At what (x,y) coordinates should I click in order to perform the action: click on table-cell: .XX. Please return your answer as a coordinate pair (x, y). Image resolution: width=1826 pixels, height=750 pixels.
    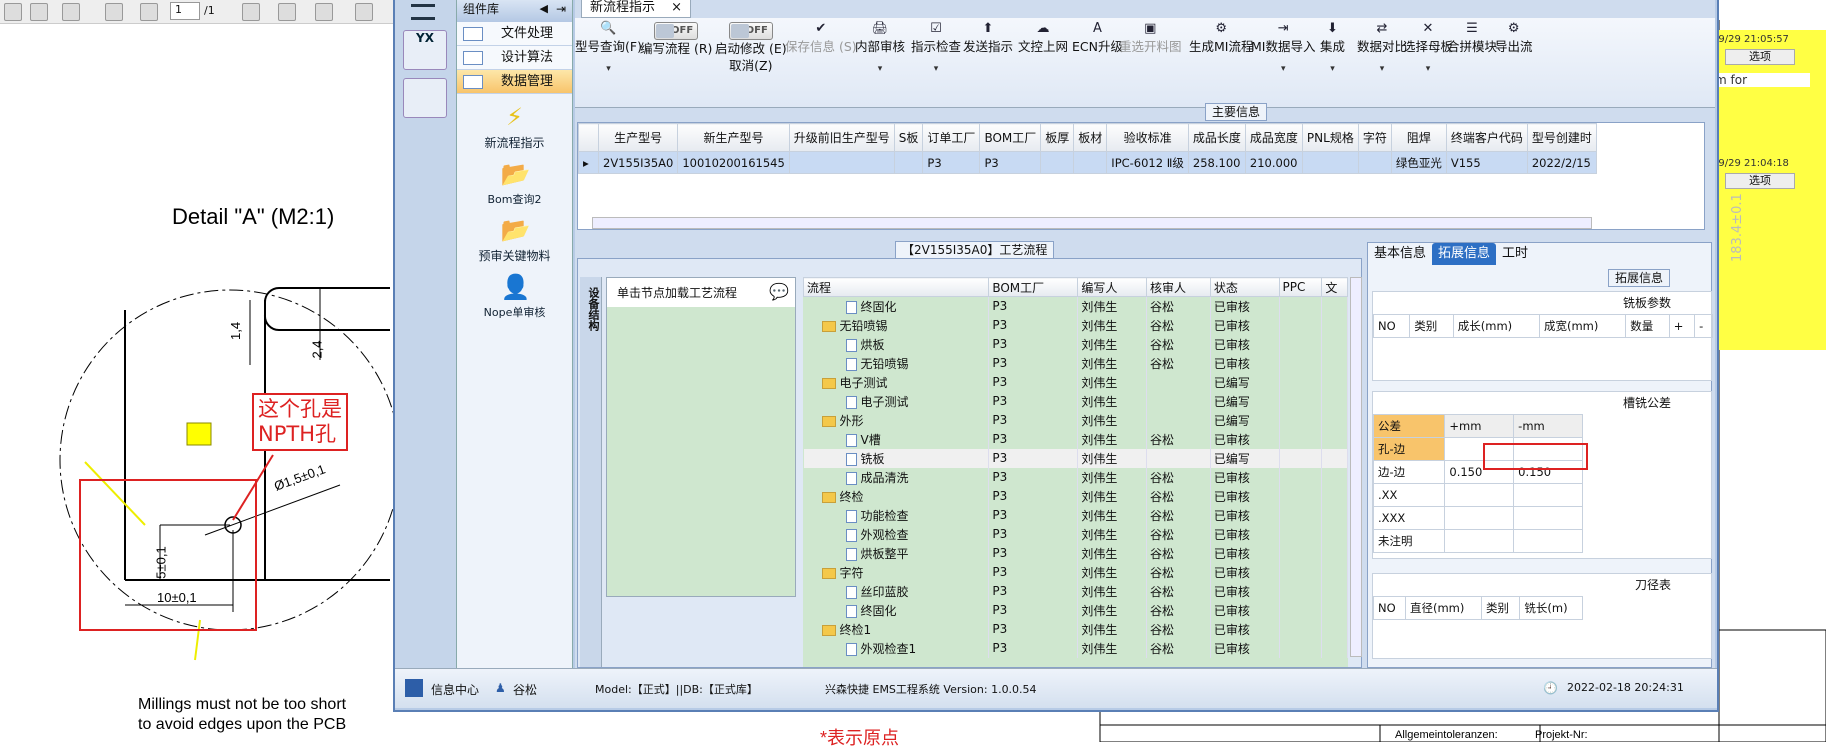
    Looking at the image, I should click on (1409, 495).